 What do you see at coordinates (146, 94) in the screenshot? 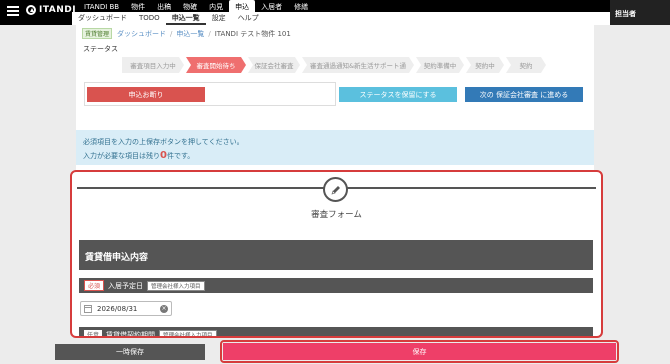
I see `decline-button: 申込お断り` at bounding box center [146, 94].